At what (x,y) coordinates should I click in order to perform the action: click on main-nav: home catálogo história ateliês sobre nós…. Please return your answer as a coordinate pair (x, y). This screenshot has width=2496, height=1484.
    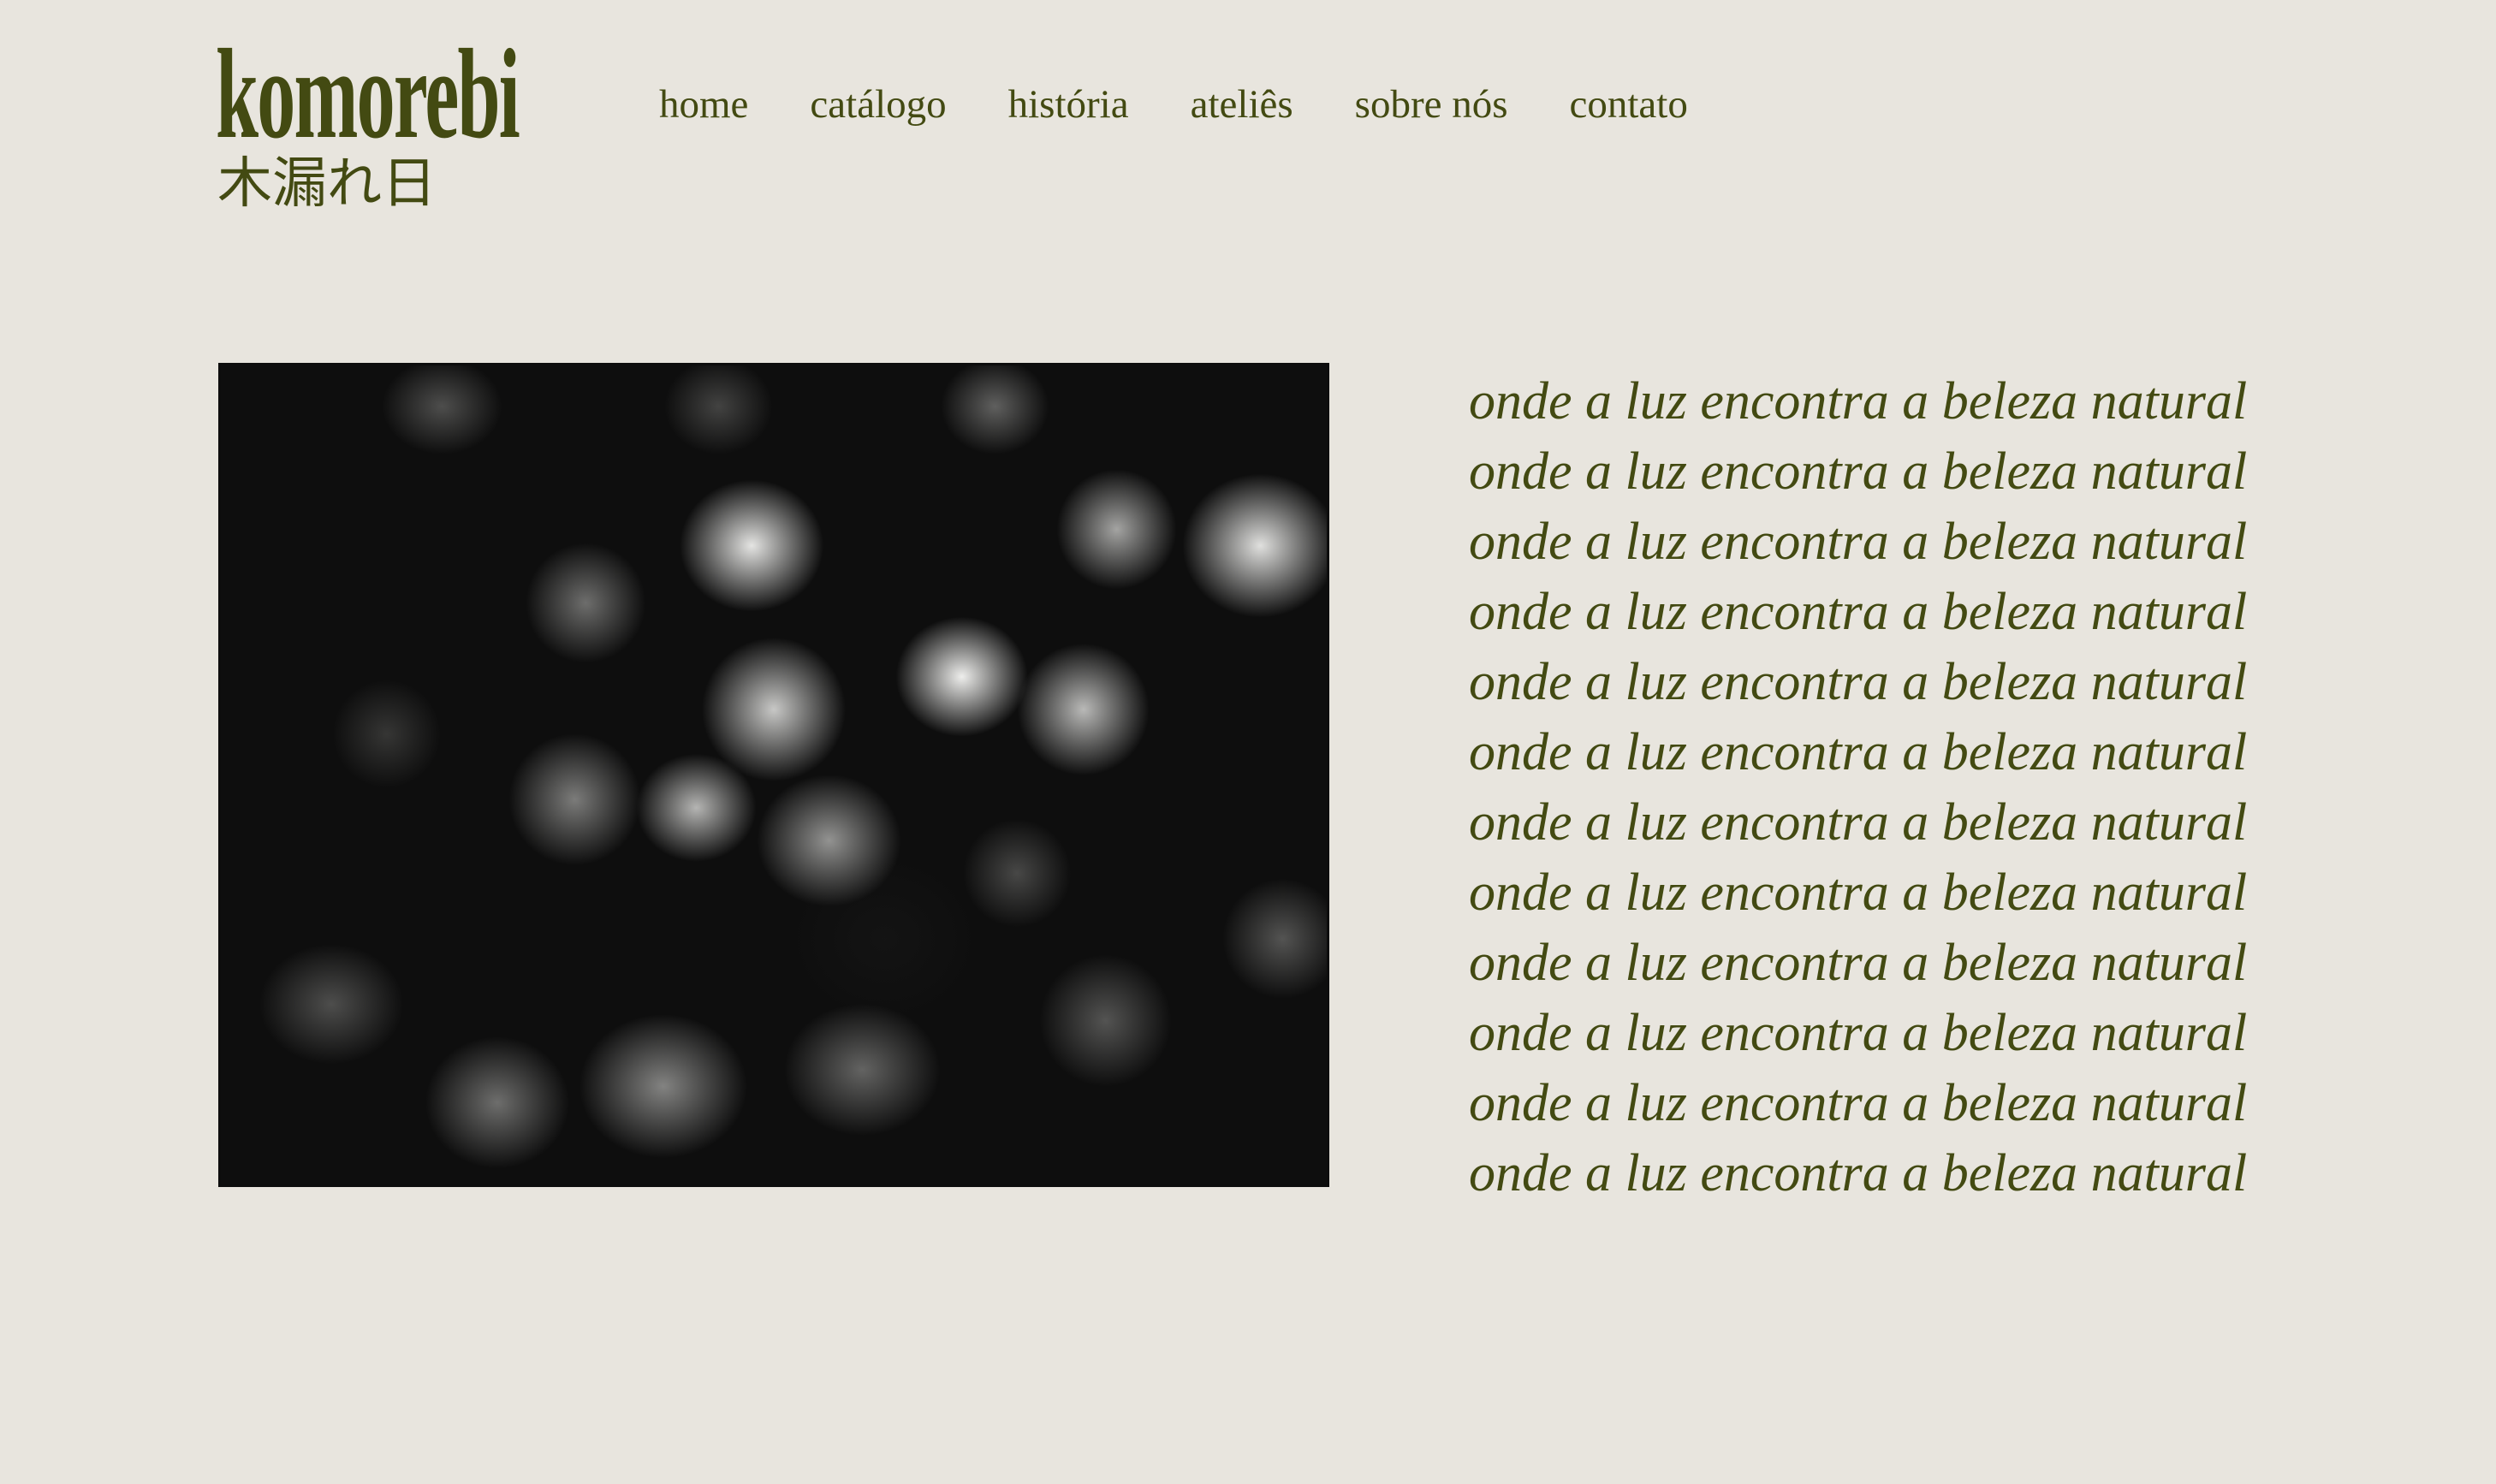
    Looking at the image, I should click on (1173, 105).